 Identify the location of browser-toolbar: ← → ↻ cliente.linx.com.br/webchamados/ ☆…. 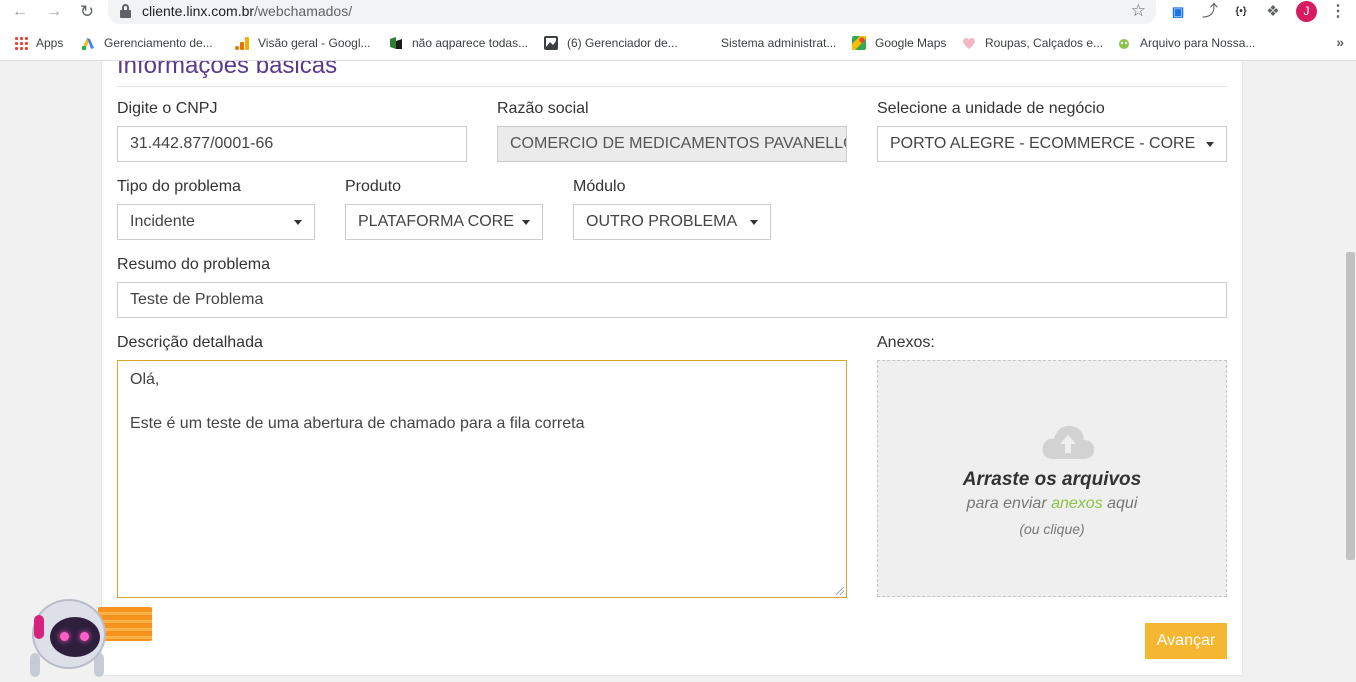
(678, 12).